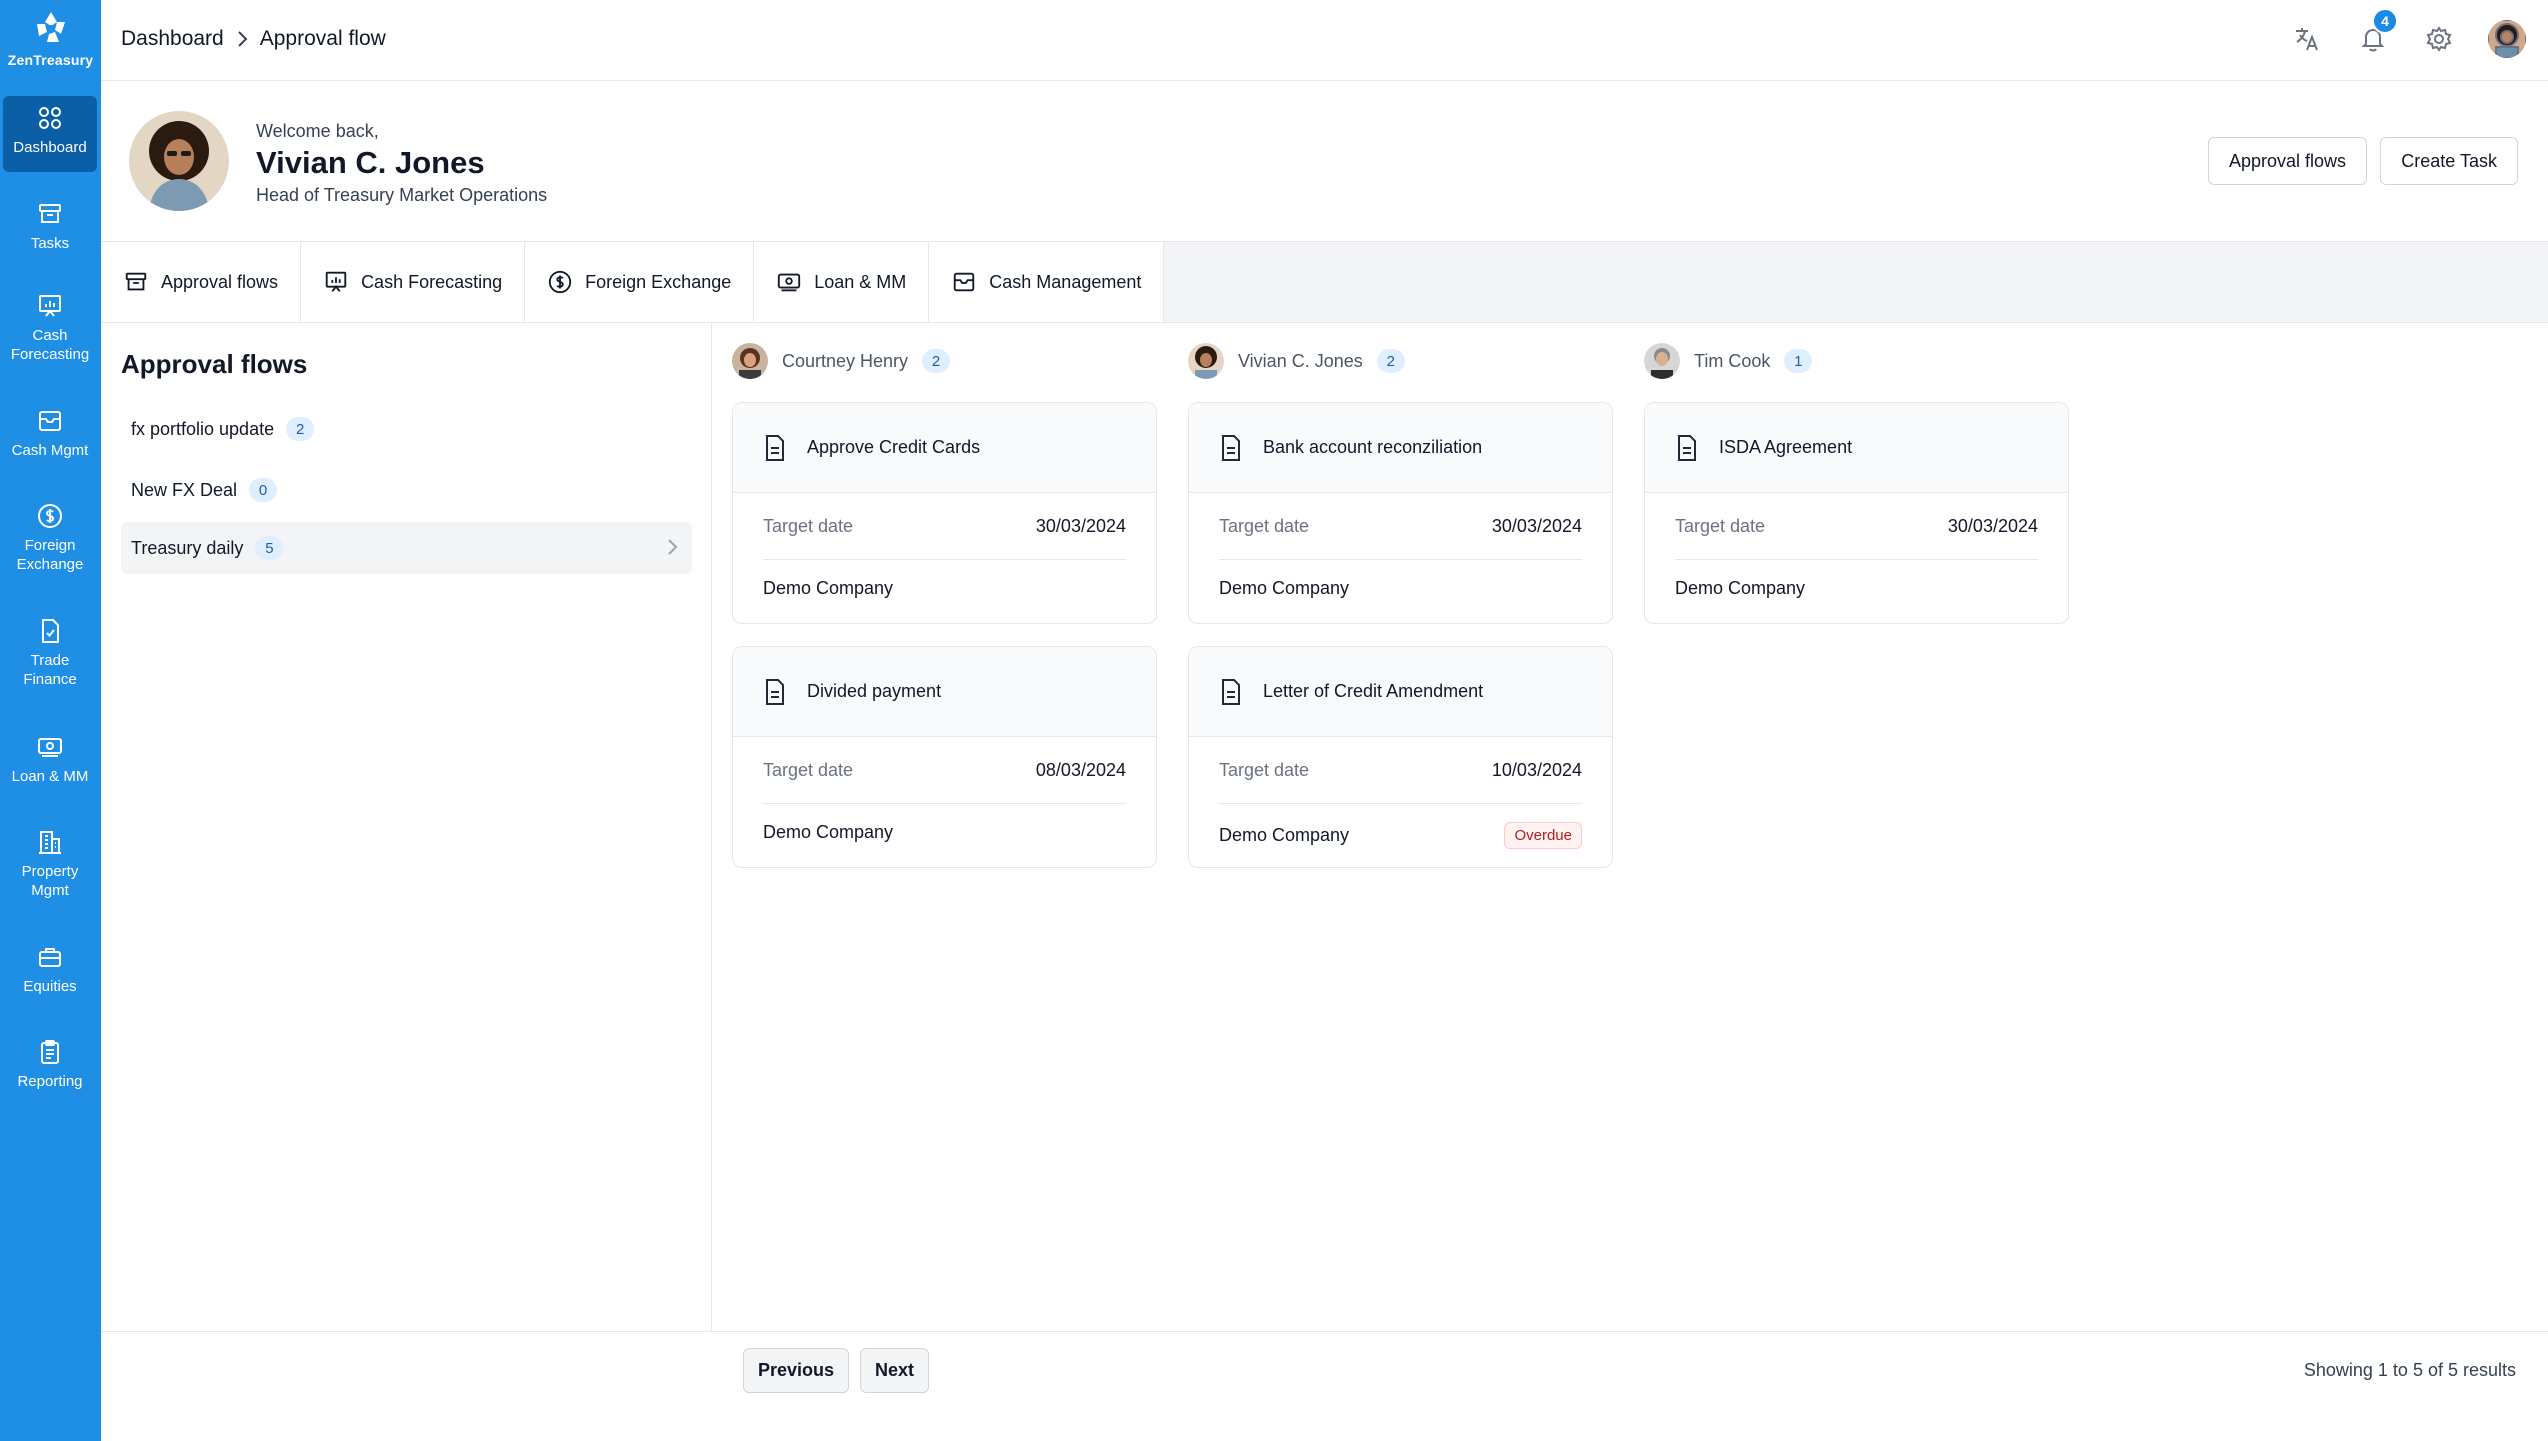 This screenshot has width=2548, height=1441. Describe the element at coordinates (789, 282) in the screenshot. I see `banknote-icon` at that location.